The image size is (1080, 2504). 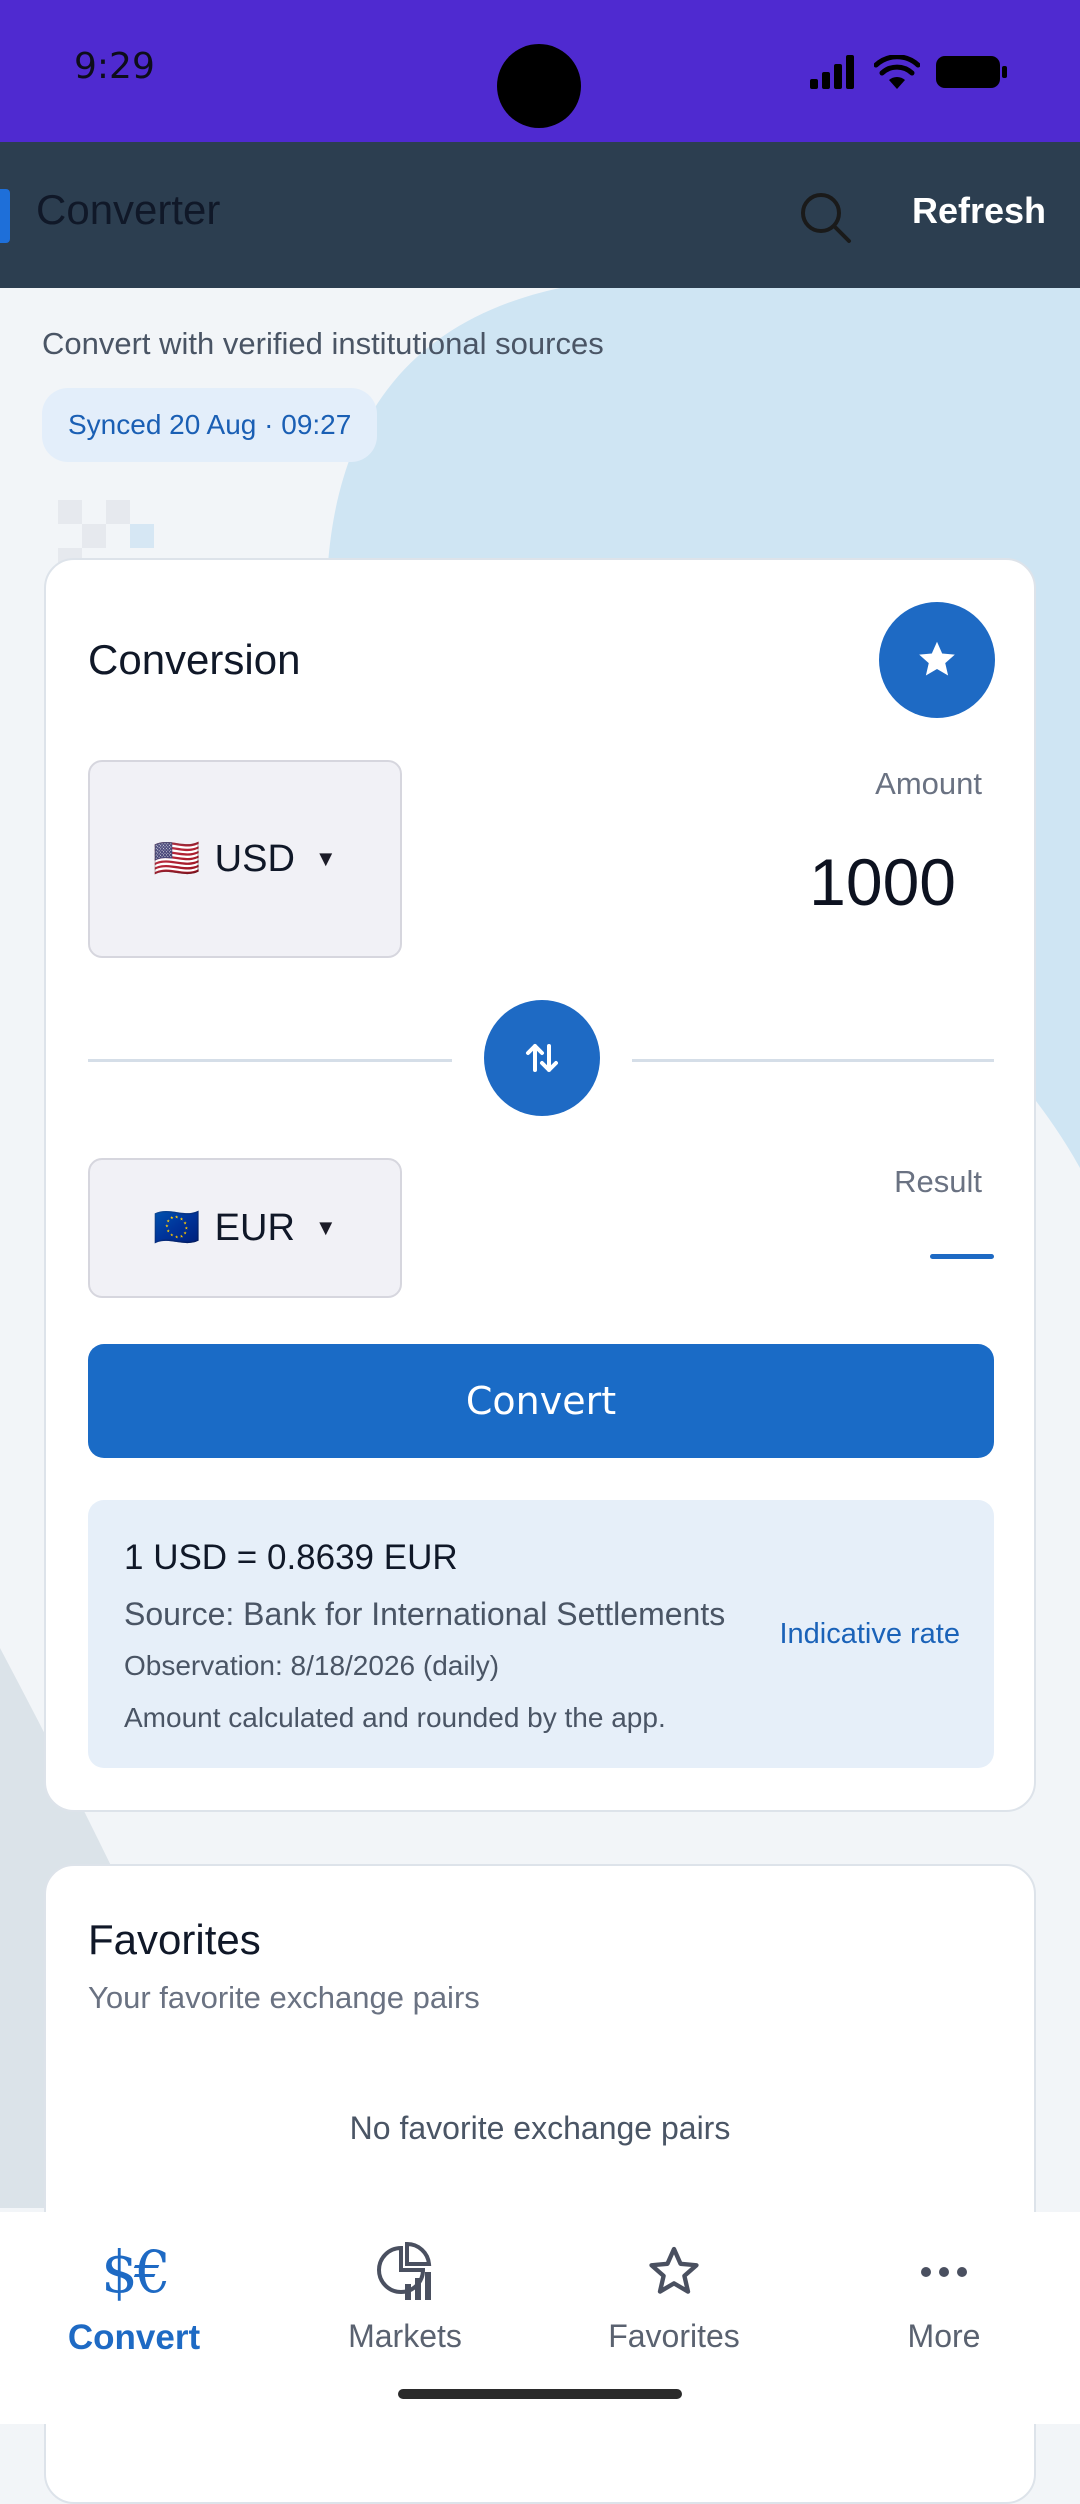 What do you see at coordinates (405, 2336) in the screenshot?
I see `nav-label: Markets` at bounding box center [405, 2336].